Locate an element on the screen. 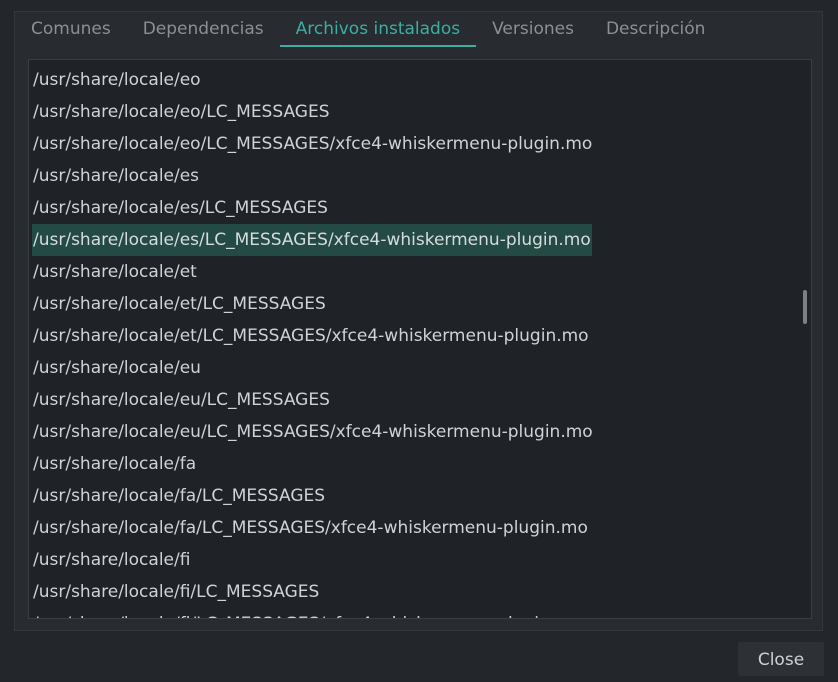  file-row: /usr/share/locale/es/LC_MESSAGES is located at coordinates (411, 208).